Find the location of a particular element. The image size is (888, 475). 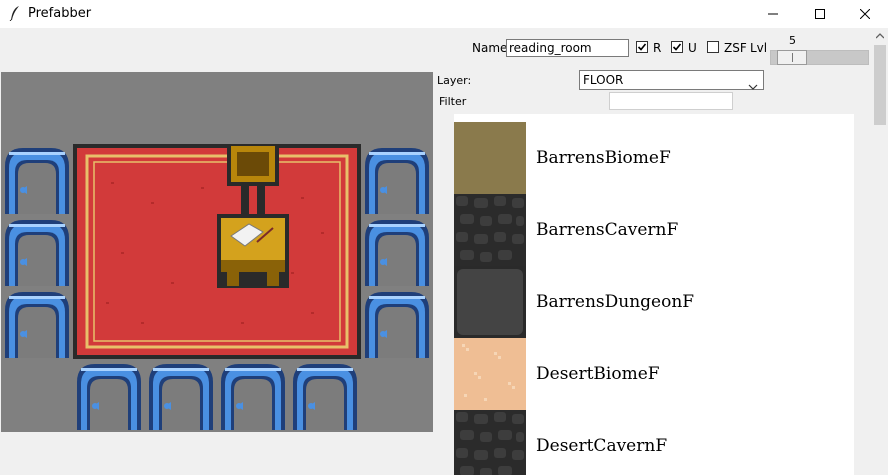

chevron-down-icon is located at coordinates (753, 85).